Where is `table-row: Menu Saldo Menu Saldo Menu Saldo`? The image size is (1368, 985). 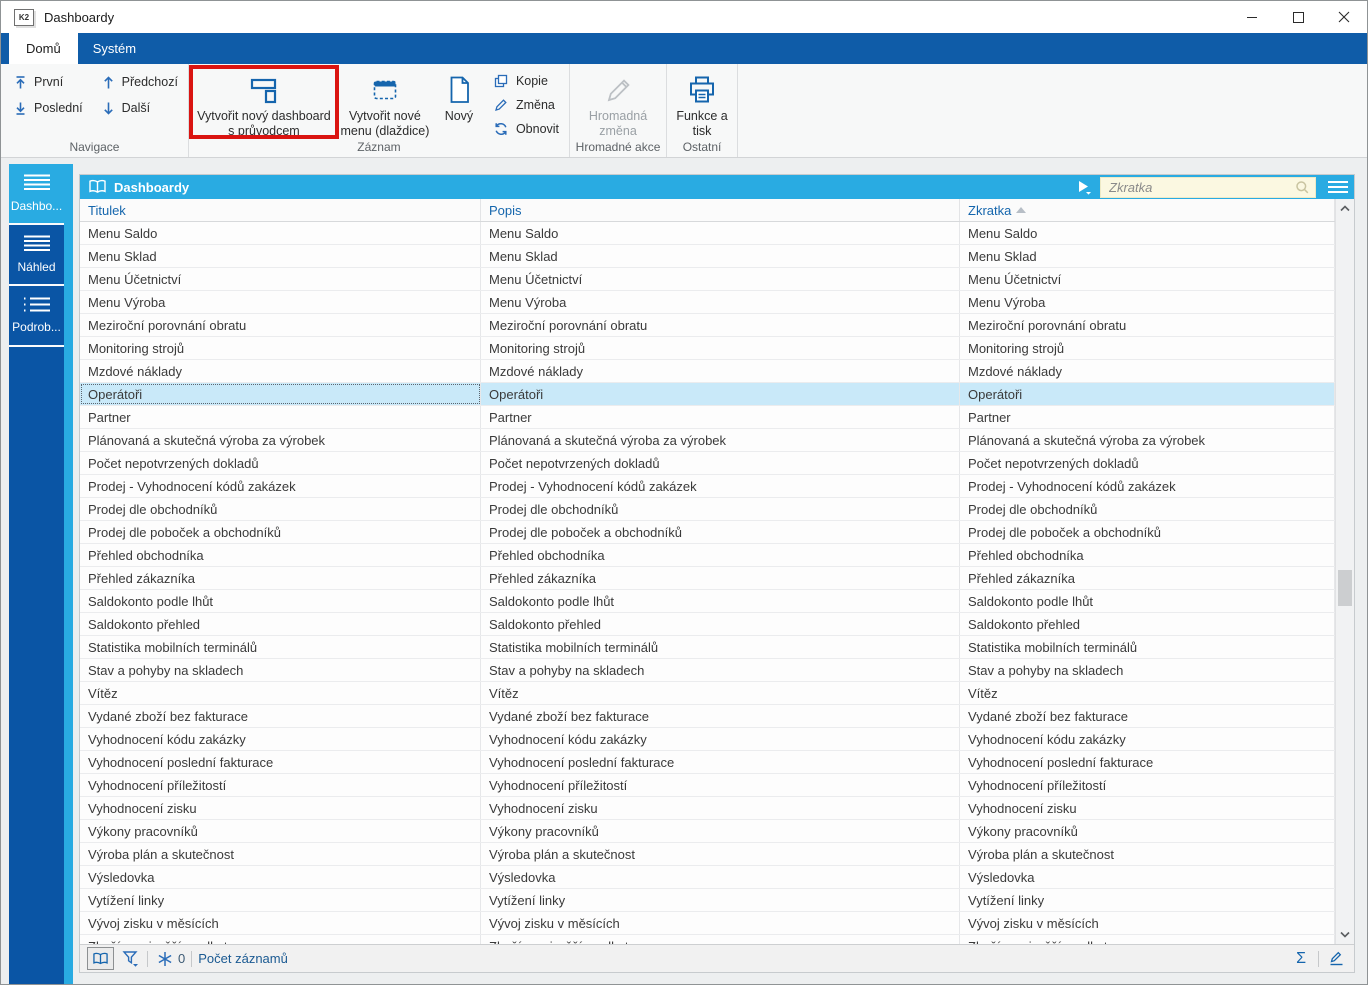 table-row: Menu Saldo Menu Saldo Menu Saldo is located at coordinates (707, 233).